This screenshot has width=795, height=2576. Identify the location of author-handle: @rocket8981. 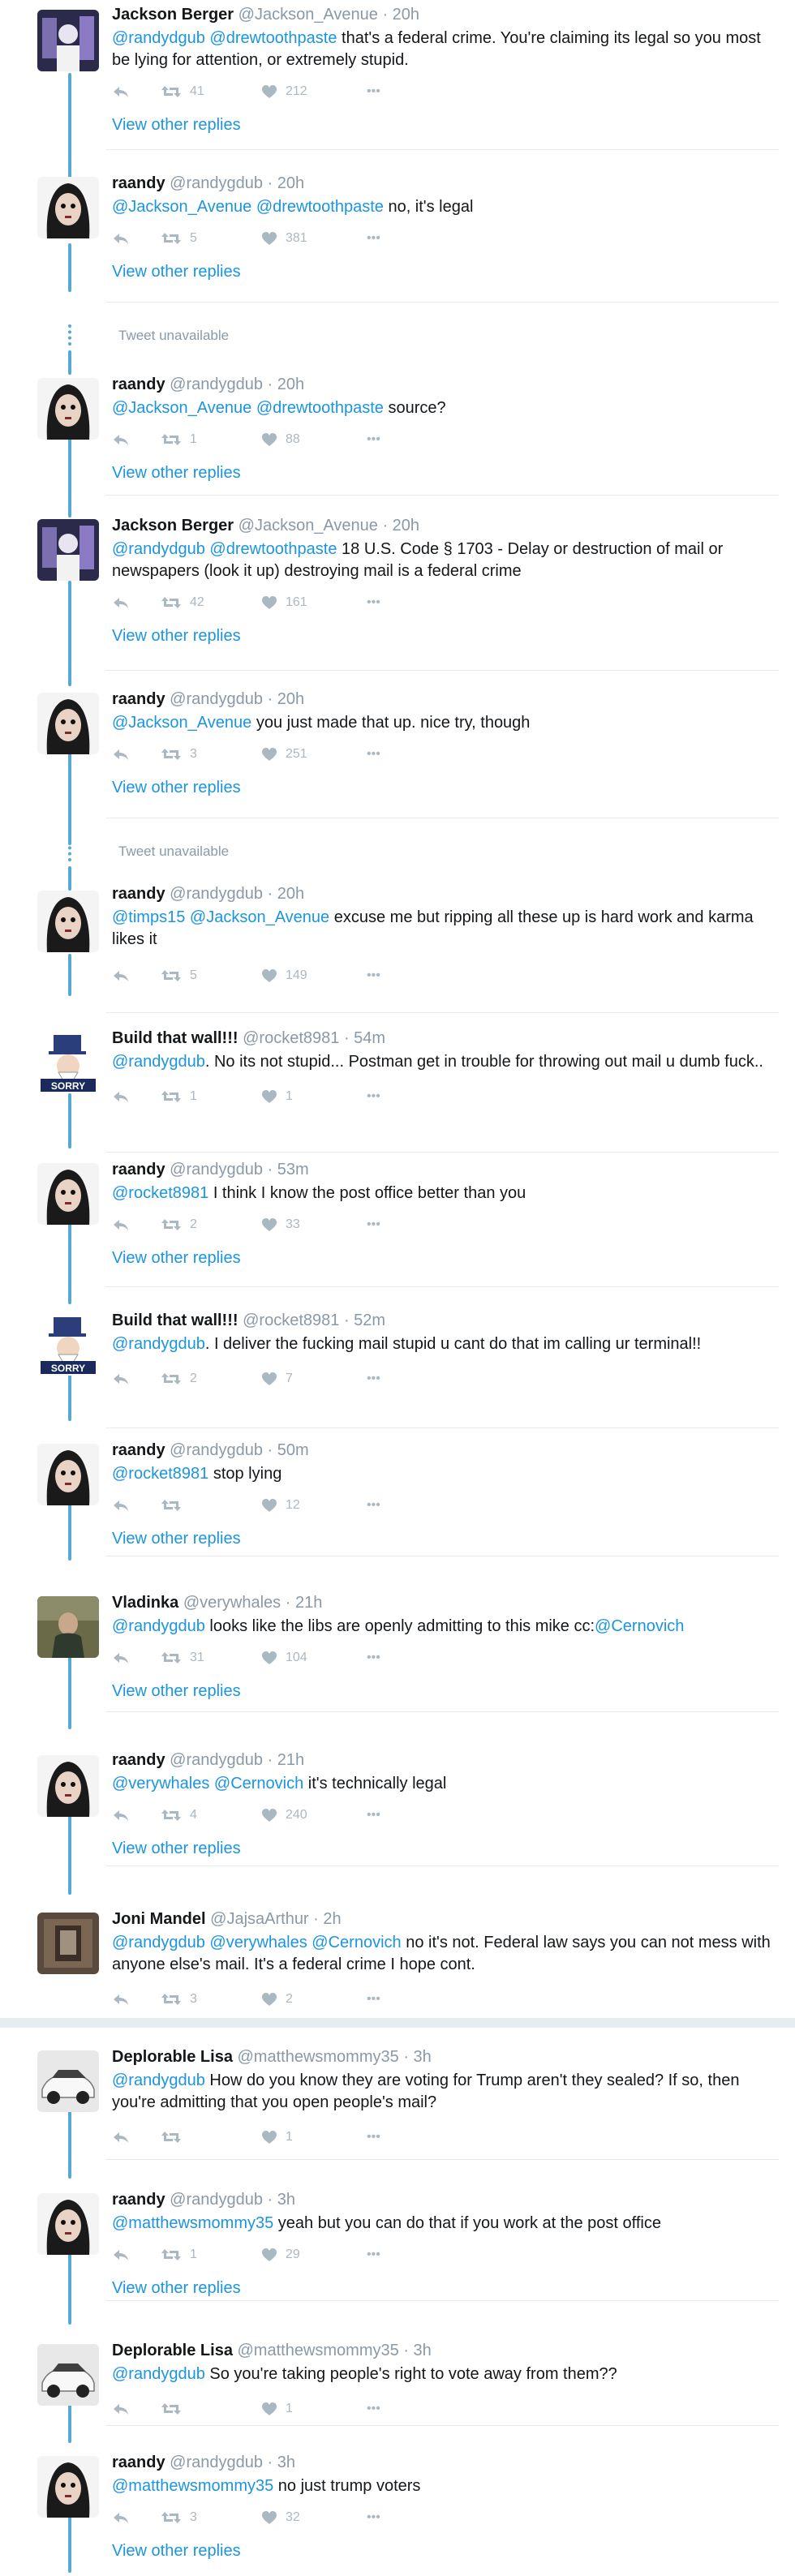
(291, 1038).